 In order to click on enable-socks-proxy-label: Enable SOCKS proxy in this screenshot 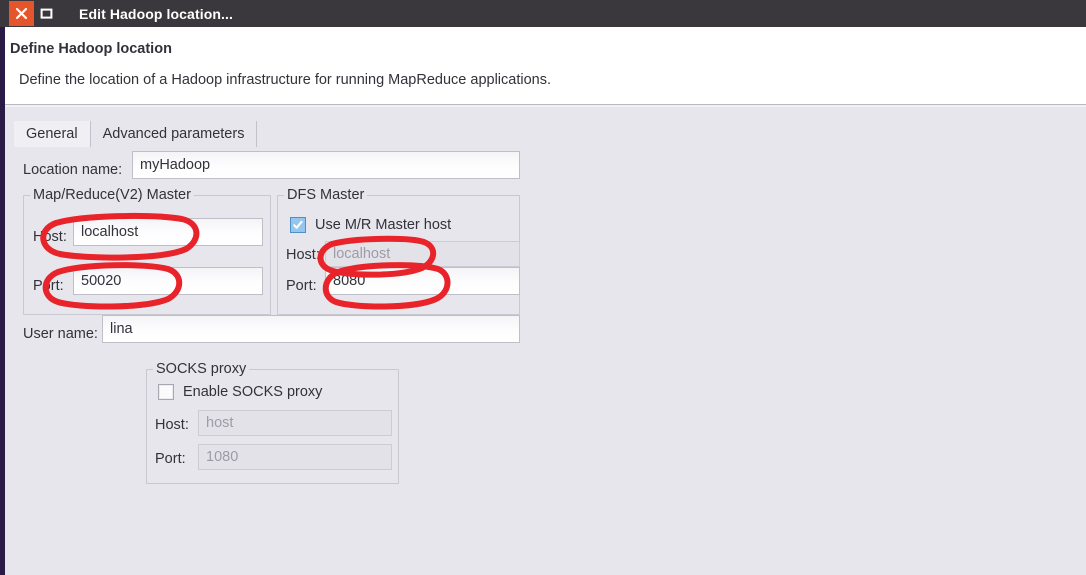, I will do `click(253, 392)`.